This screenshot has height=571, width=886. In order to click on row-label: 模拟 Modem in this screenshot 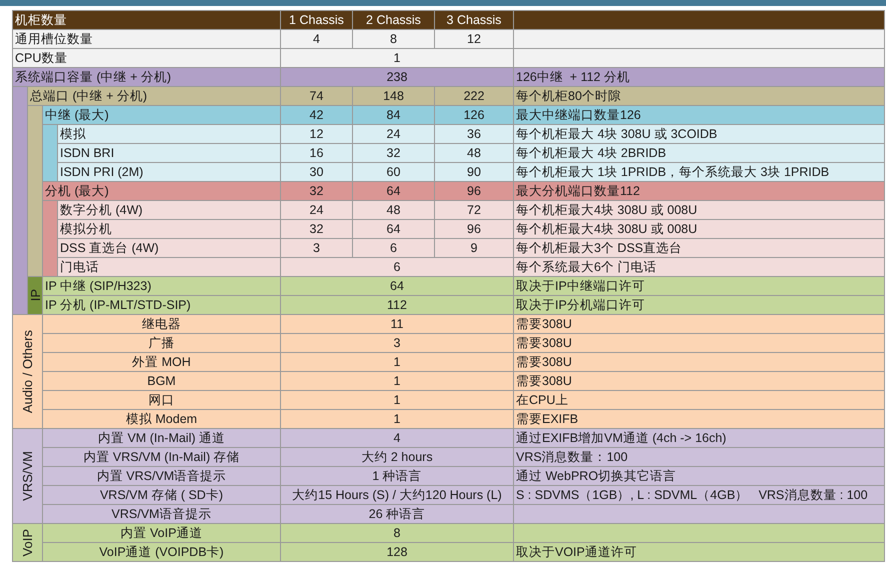, I will do `click(161, 419)`.